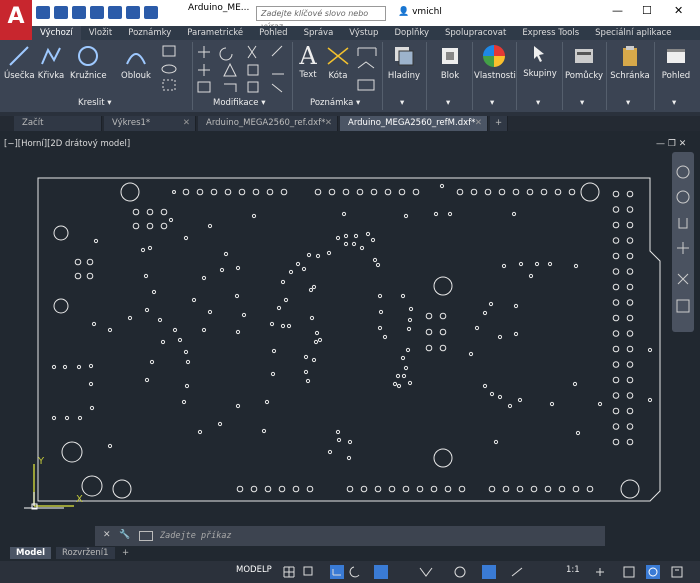 This screenshot has width=700, height=583. What do you see at coordinates (550, 33) in the screenshot?
I see `tab-express-tools: Express Tools` at bounding box center [550, 33].